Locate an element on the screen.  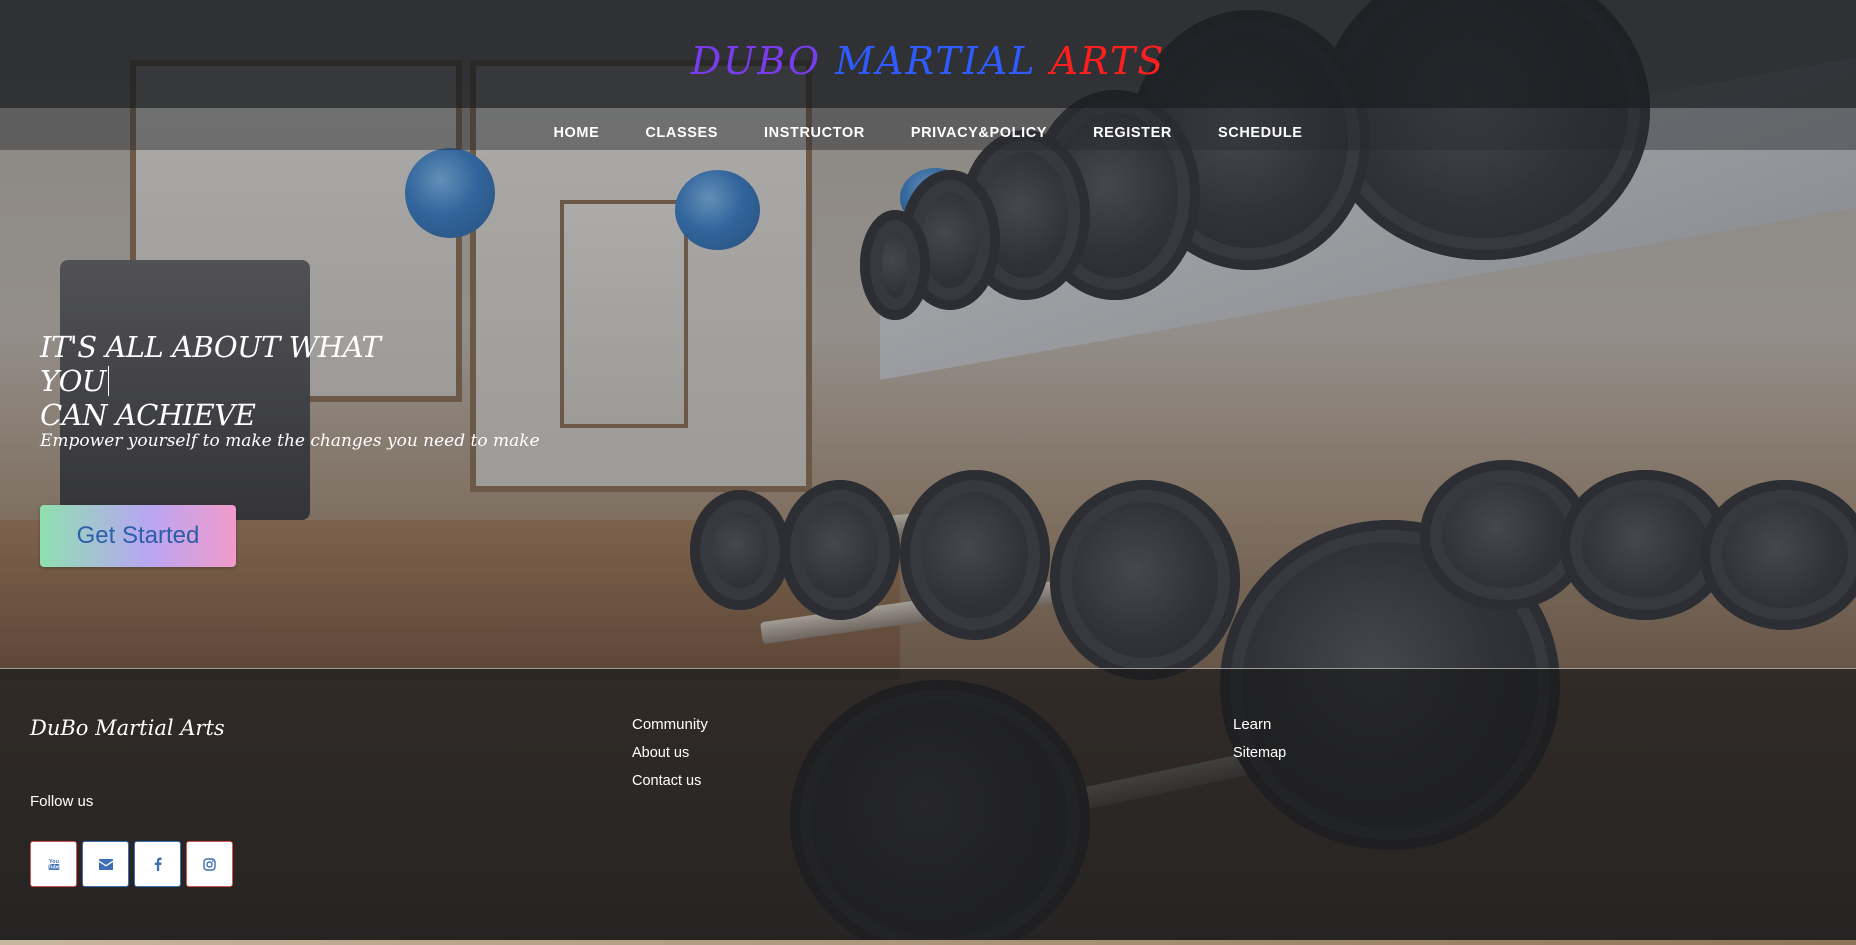
contact-us-link: Contact us is located at coordinates (670, 781).